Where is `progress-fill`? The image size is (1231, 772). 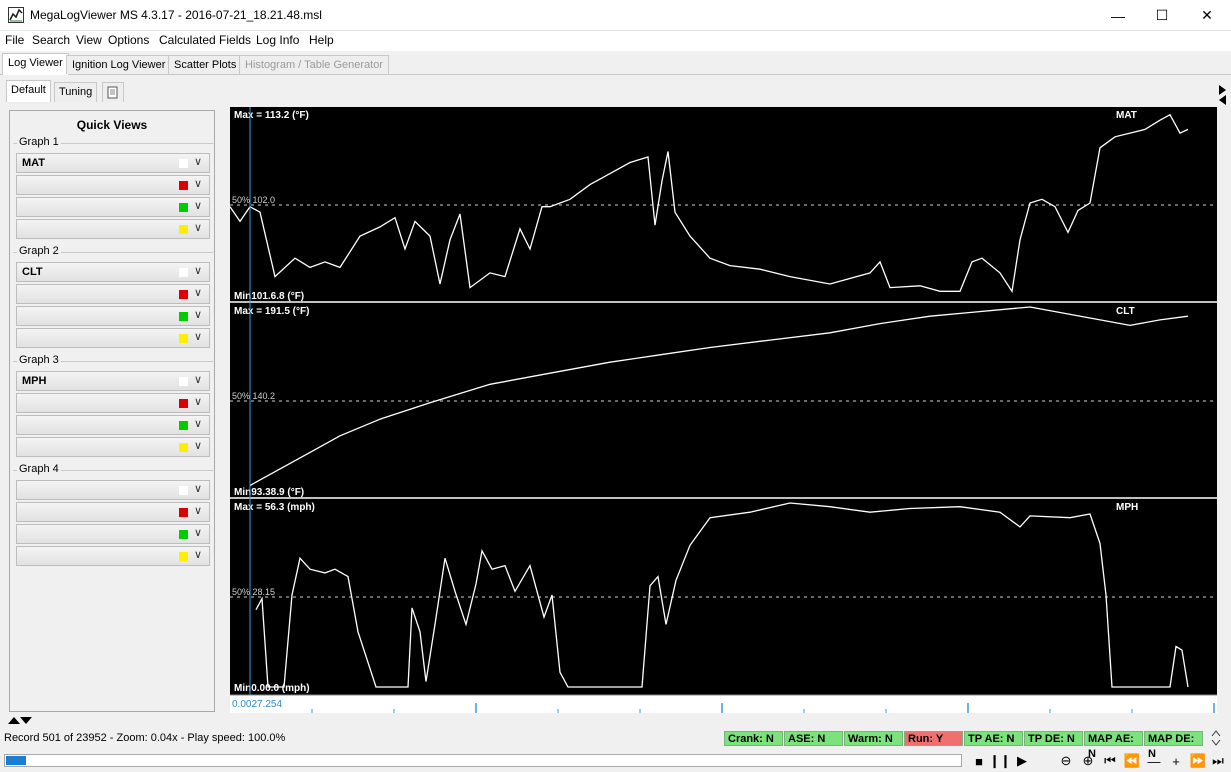 progress-fill is located at coordinates (16, 760).